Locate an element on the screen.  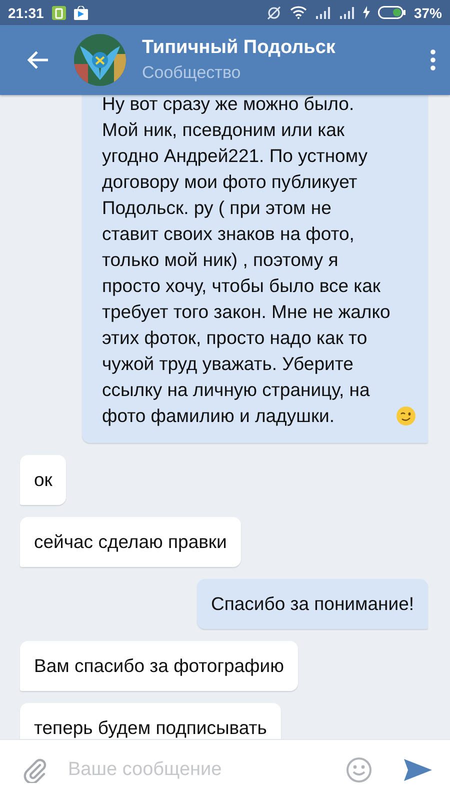
attach-button is located at coordinates (35, 770).